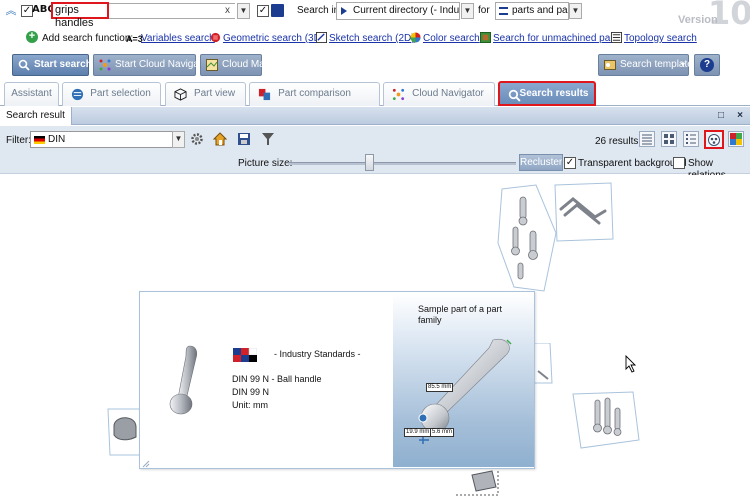 This screenshot has width=750, height=497. I want to click on thumbnail-view-icon, so click(669, 139).